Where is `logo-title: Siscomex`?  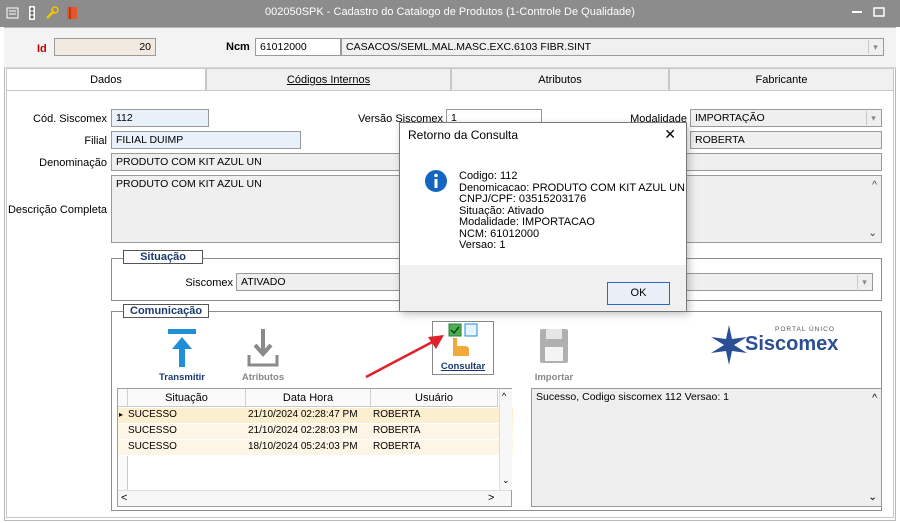
logo-title: Siscomex is located at coordinates (792, 344).